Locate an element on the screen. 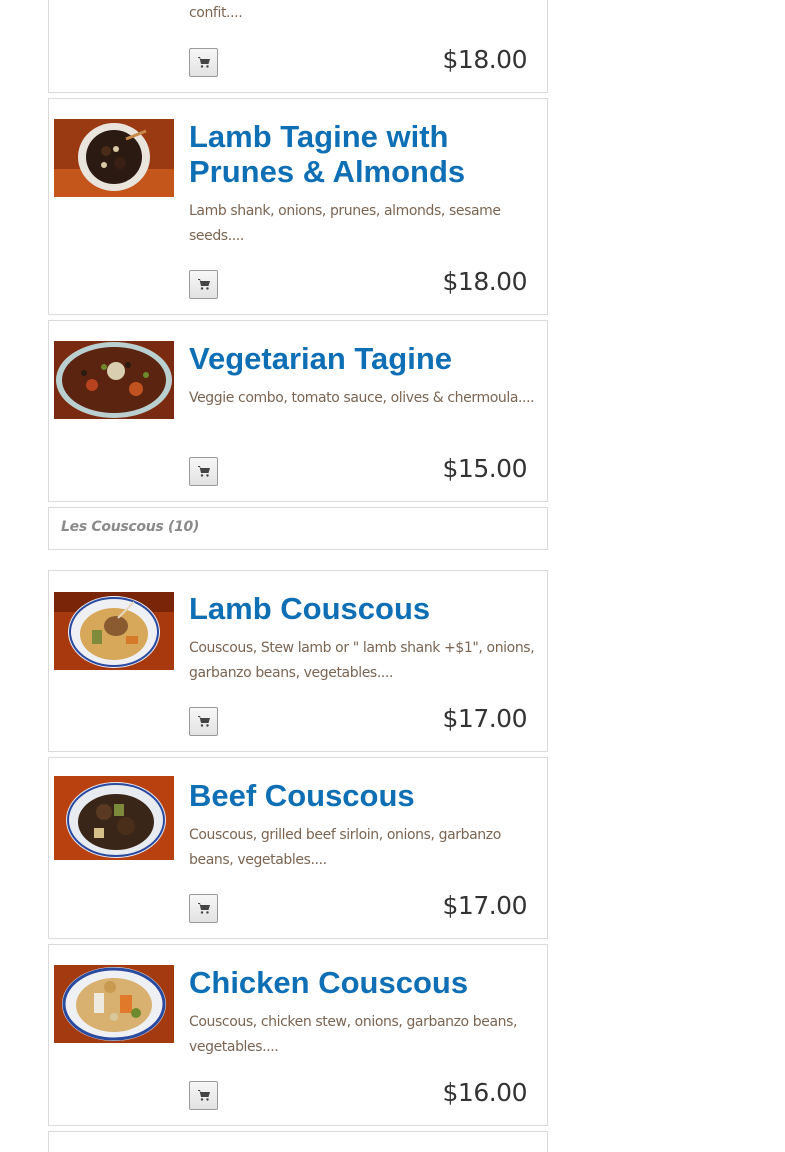  category-label: Les Couscous (10) is located at coordinates (130, 527).